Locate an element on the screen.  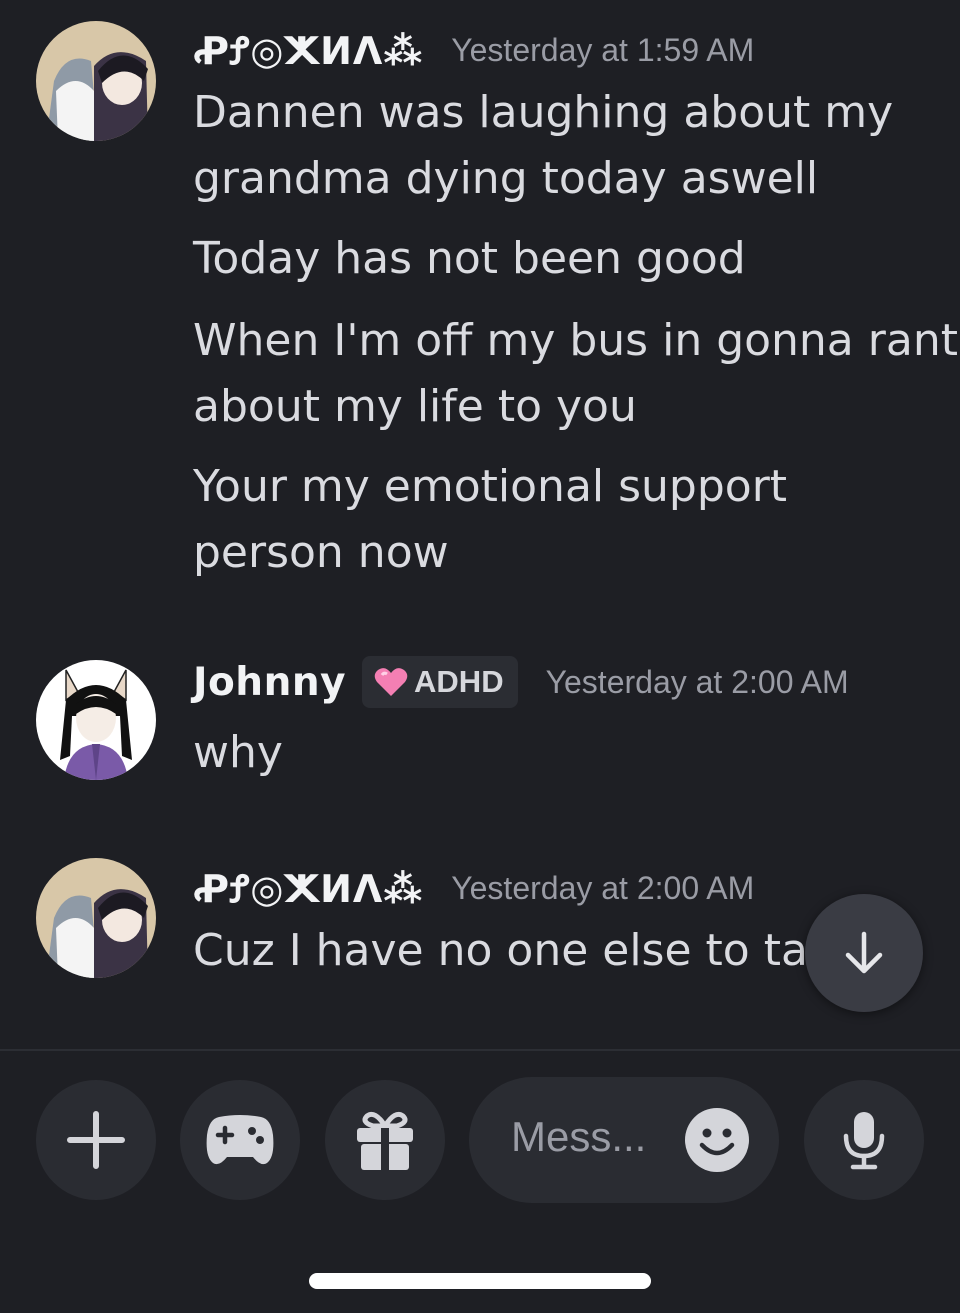
role-tag-label: ADHD is located at coordinates (459, 681).